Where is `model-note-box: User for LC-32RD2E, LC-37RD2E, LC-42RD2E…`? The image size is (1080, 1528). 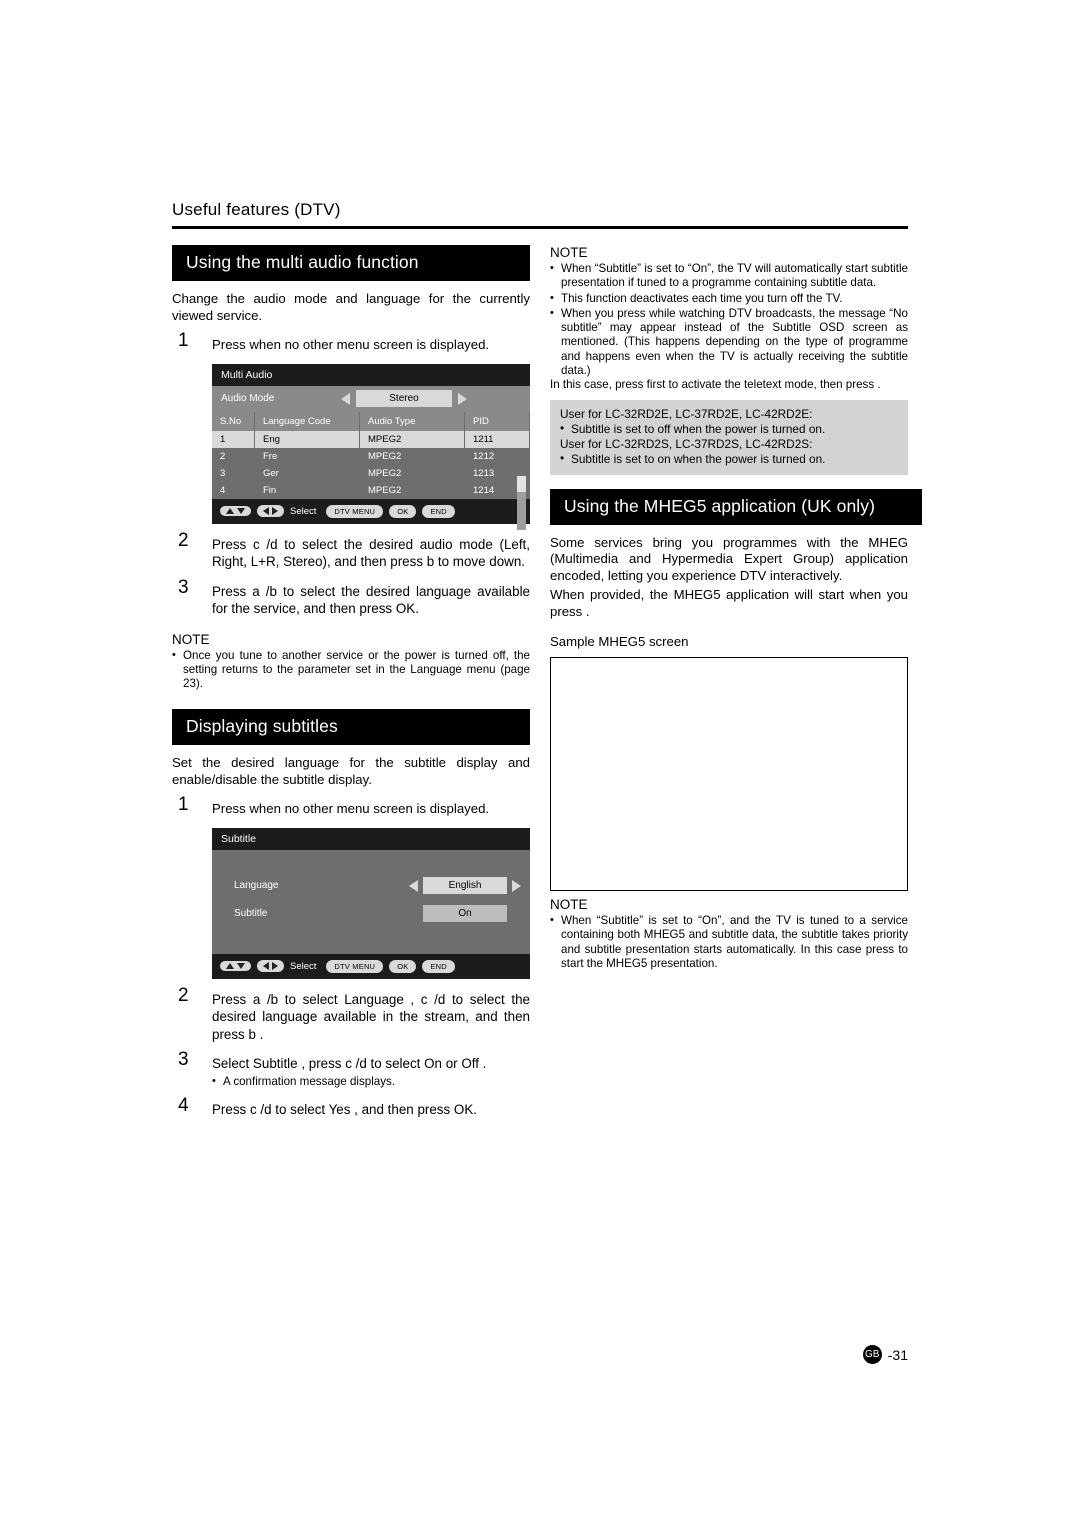
model-note-box: User for LC-32RD2E, LC-37RD2E, LC-42RD2E… is located at coordinates (729, 437).